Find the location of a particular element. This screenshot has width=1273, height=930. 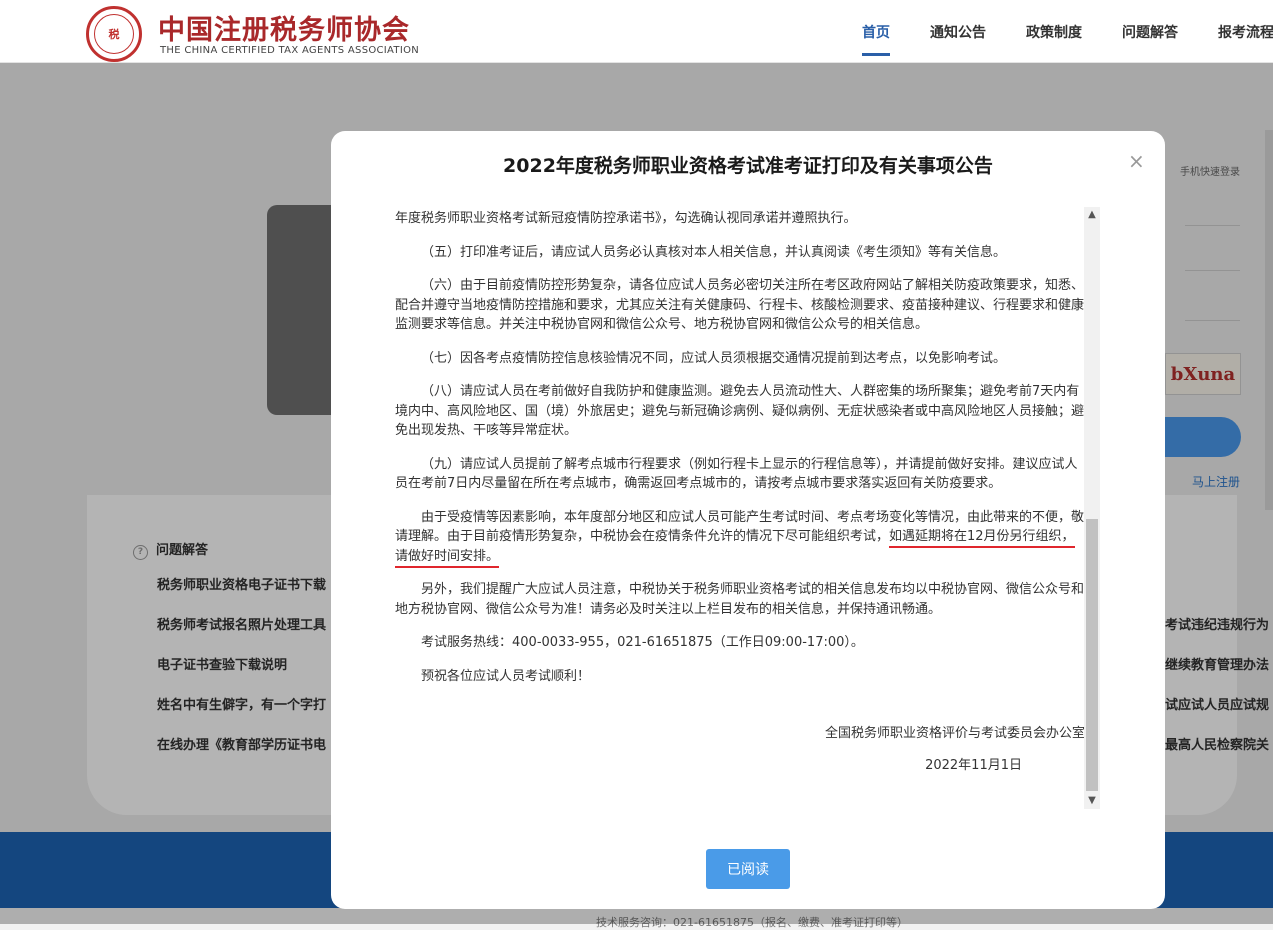

modal-title: 2022年度税务师职业资格考试准考证打印及有关事项公告 is located at coordinates (748, 166).